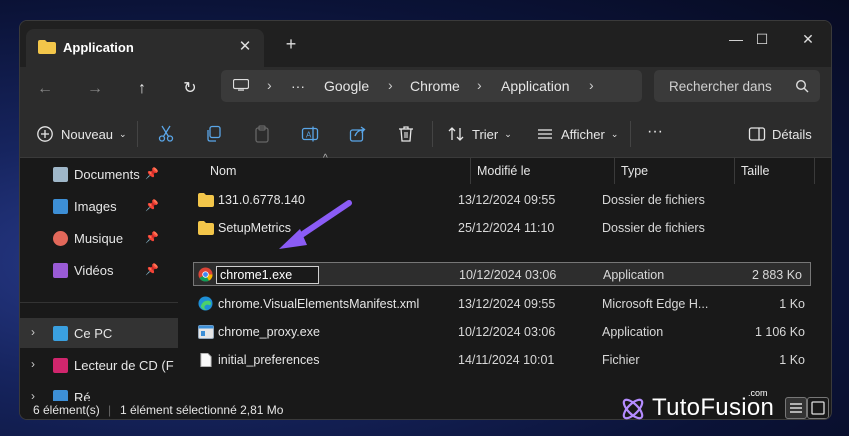 The width and height of the screenshot is (849, 436). What do you see at coordinates (315, 224) in the screenshot?
I see `annotation-arrow` at bounding box center [315, 224].